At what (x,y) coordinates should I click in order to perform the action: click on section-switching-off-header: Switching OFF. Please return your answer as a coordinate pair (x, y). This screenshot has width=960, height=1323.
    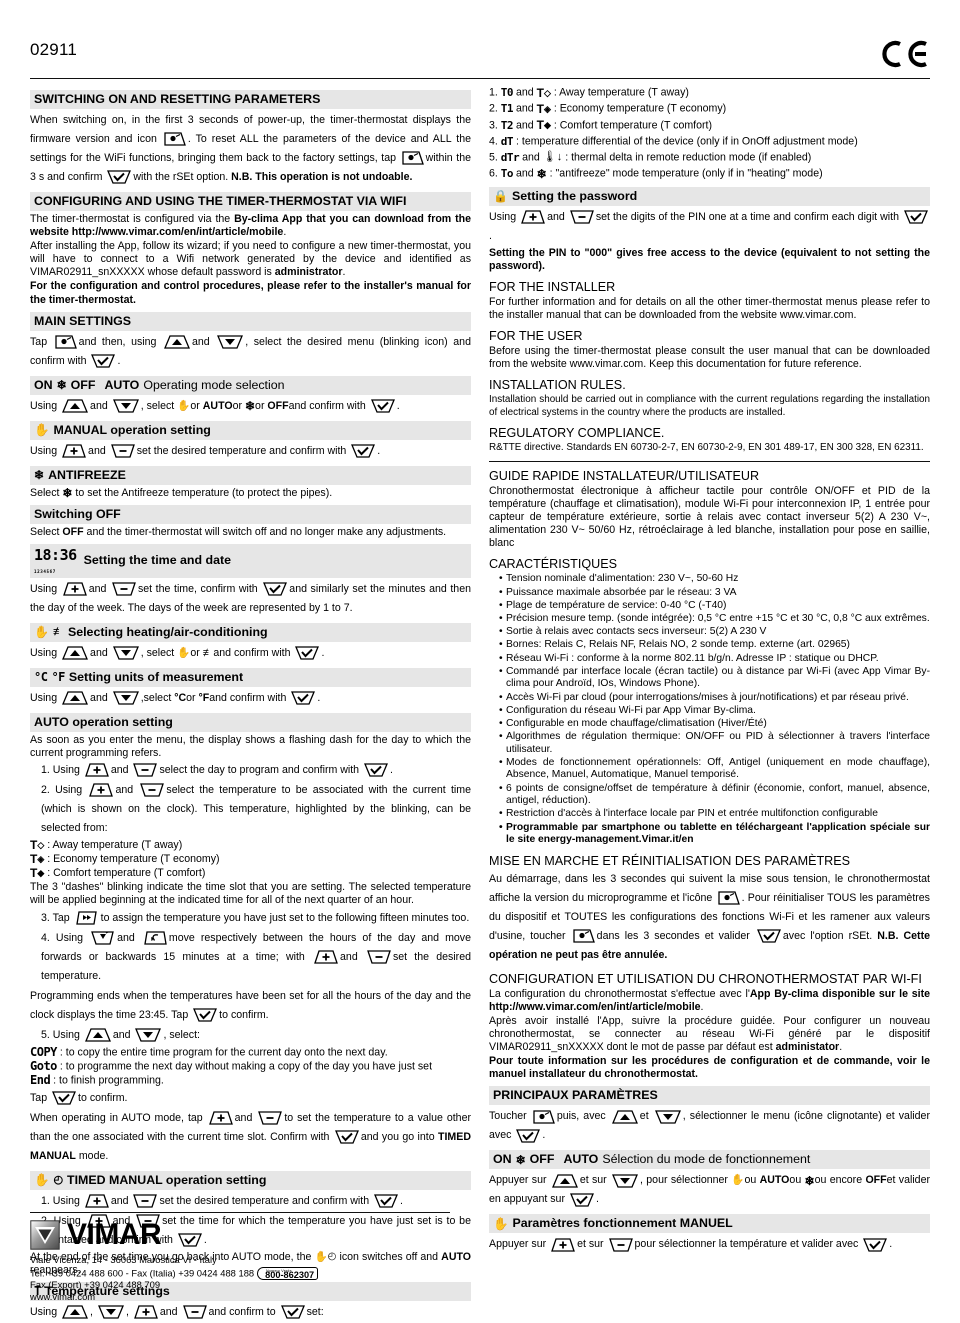
    Looking at the image, I should click on (250, 514).